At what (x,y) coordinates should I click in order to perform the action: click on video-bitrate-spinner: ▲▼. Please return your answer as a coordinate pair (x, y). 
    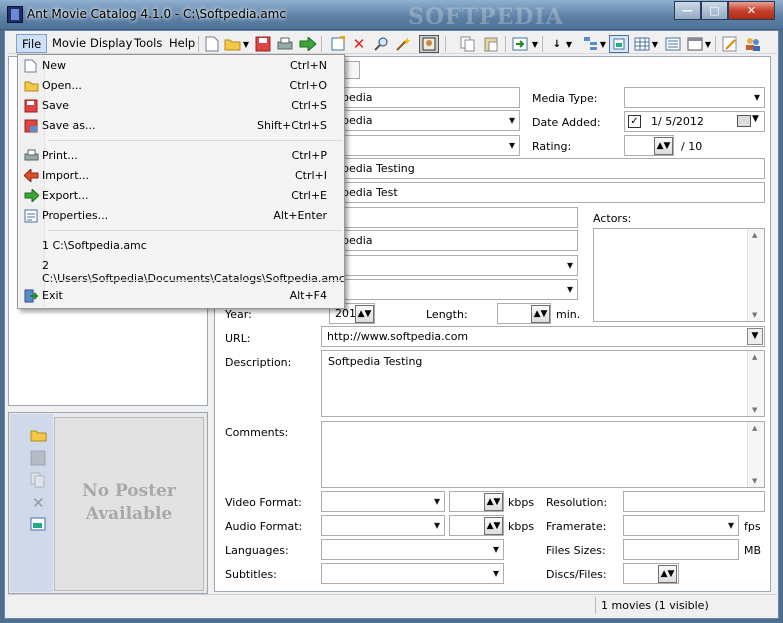
    Looking at the image, I should click on (493, 502).